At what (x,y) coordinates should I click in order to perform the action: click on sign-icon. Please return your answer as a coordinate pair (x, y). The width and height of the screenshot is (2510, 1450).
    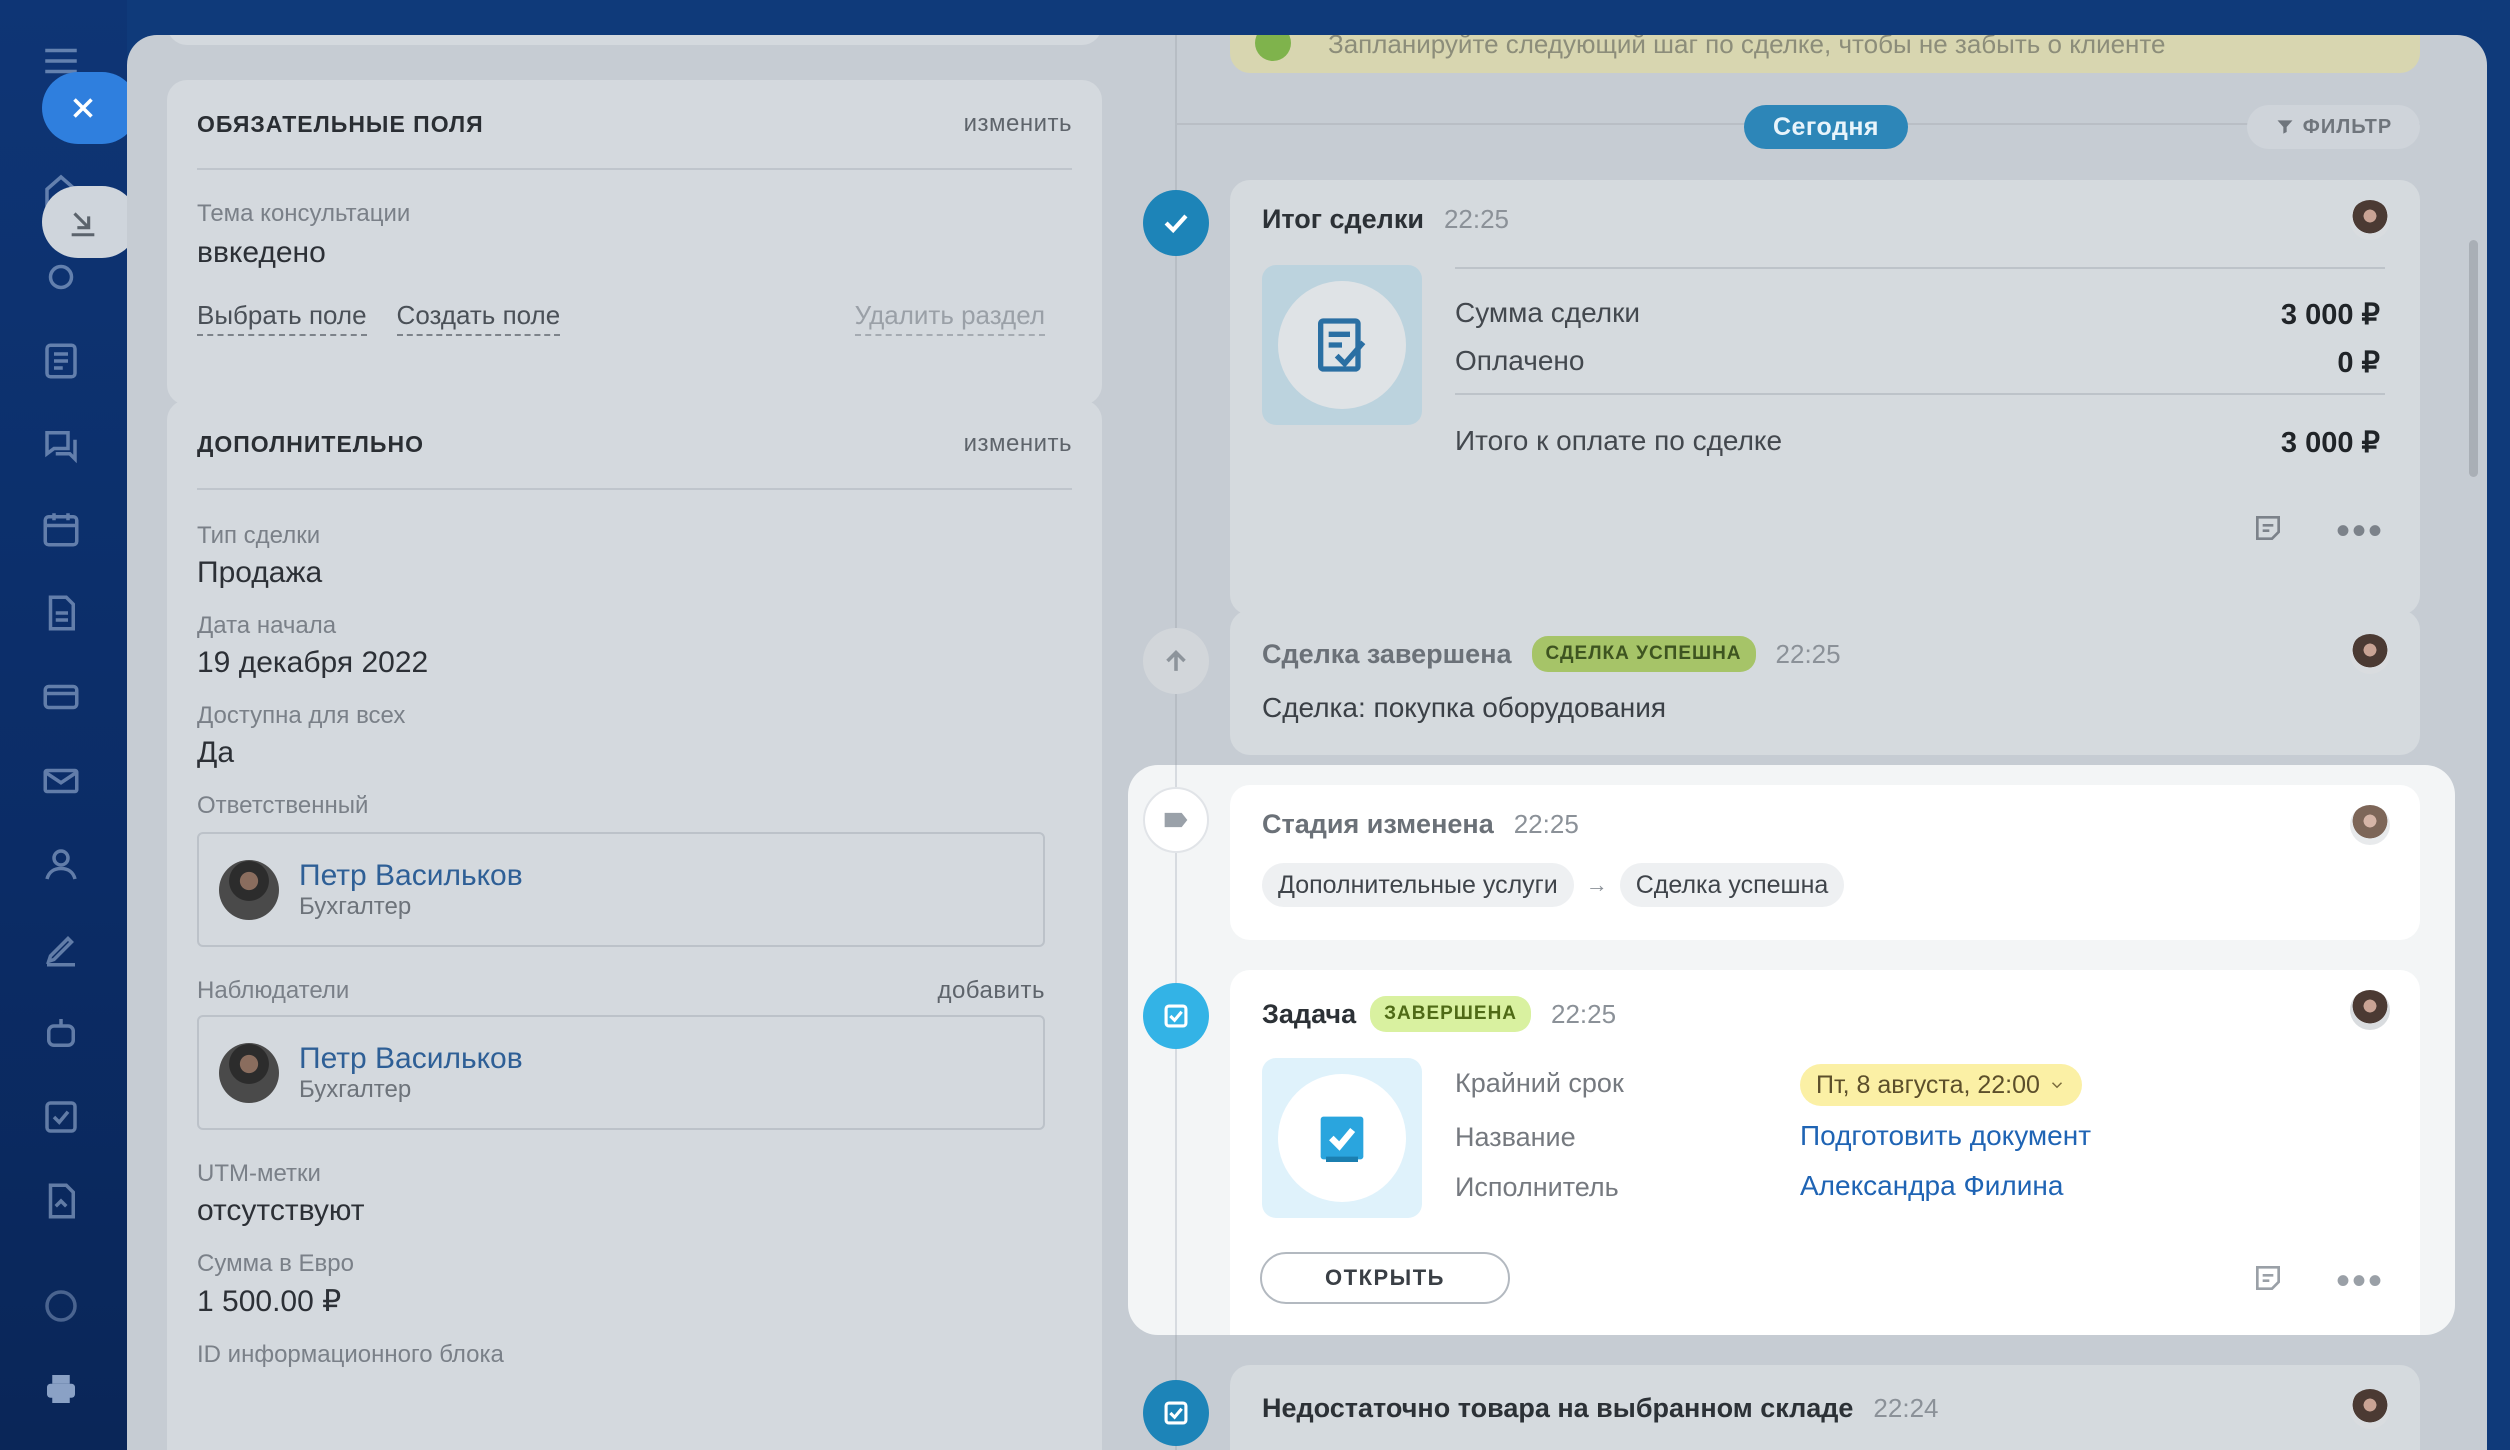
    Looking at the image, I should click on (61, 949).